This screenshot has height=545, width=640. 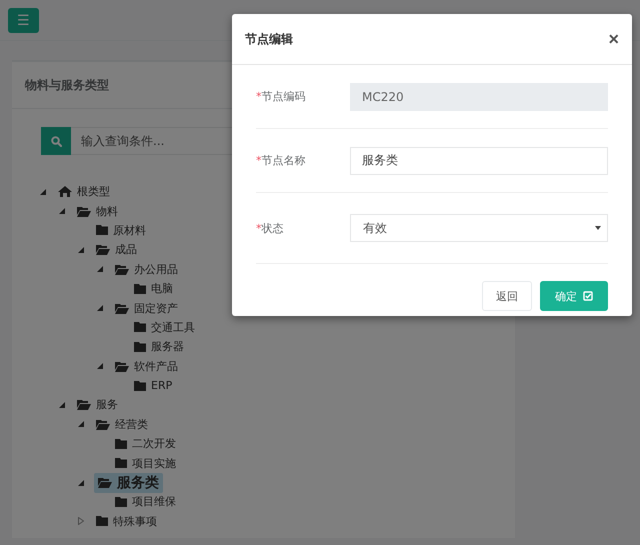 What do you see at coordinates (159, 347) in the screenshot?
I see `tree-node: 服务器` at bounding box center [159, 347].